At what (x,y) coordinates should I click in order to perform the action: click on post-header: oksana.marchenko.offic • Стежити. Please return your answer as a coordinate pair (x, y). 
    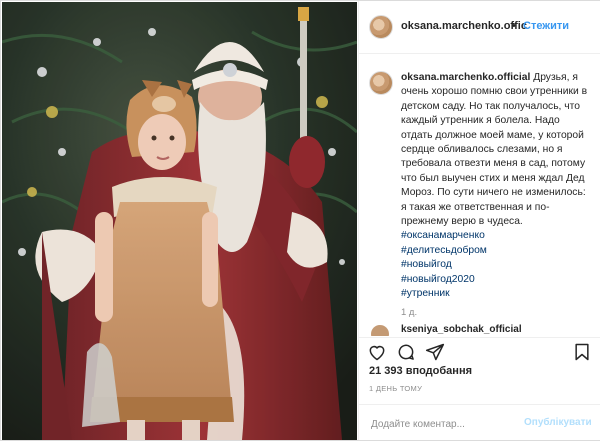
    Looking at the image, I should click on (479, 27).